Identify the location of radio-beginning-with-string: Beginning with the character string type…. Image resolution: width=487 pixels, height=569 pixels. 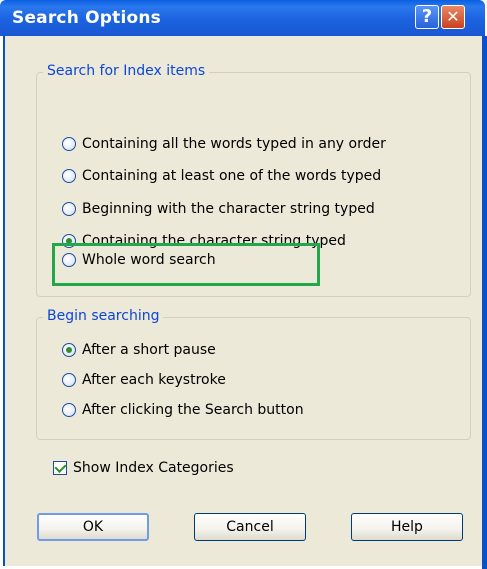
(218, 209).